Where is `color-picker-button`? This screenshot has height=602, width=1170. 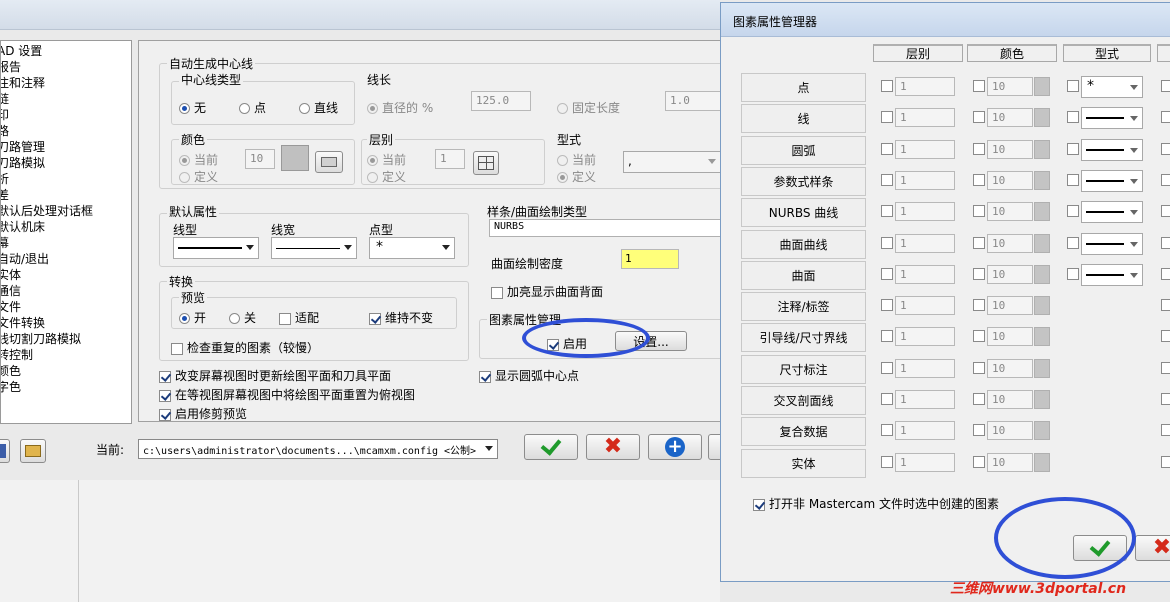 color-picker-button is located at coordinates (329, 162).